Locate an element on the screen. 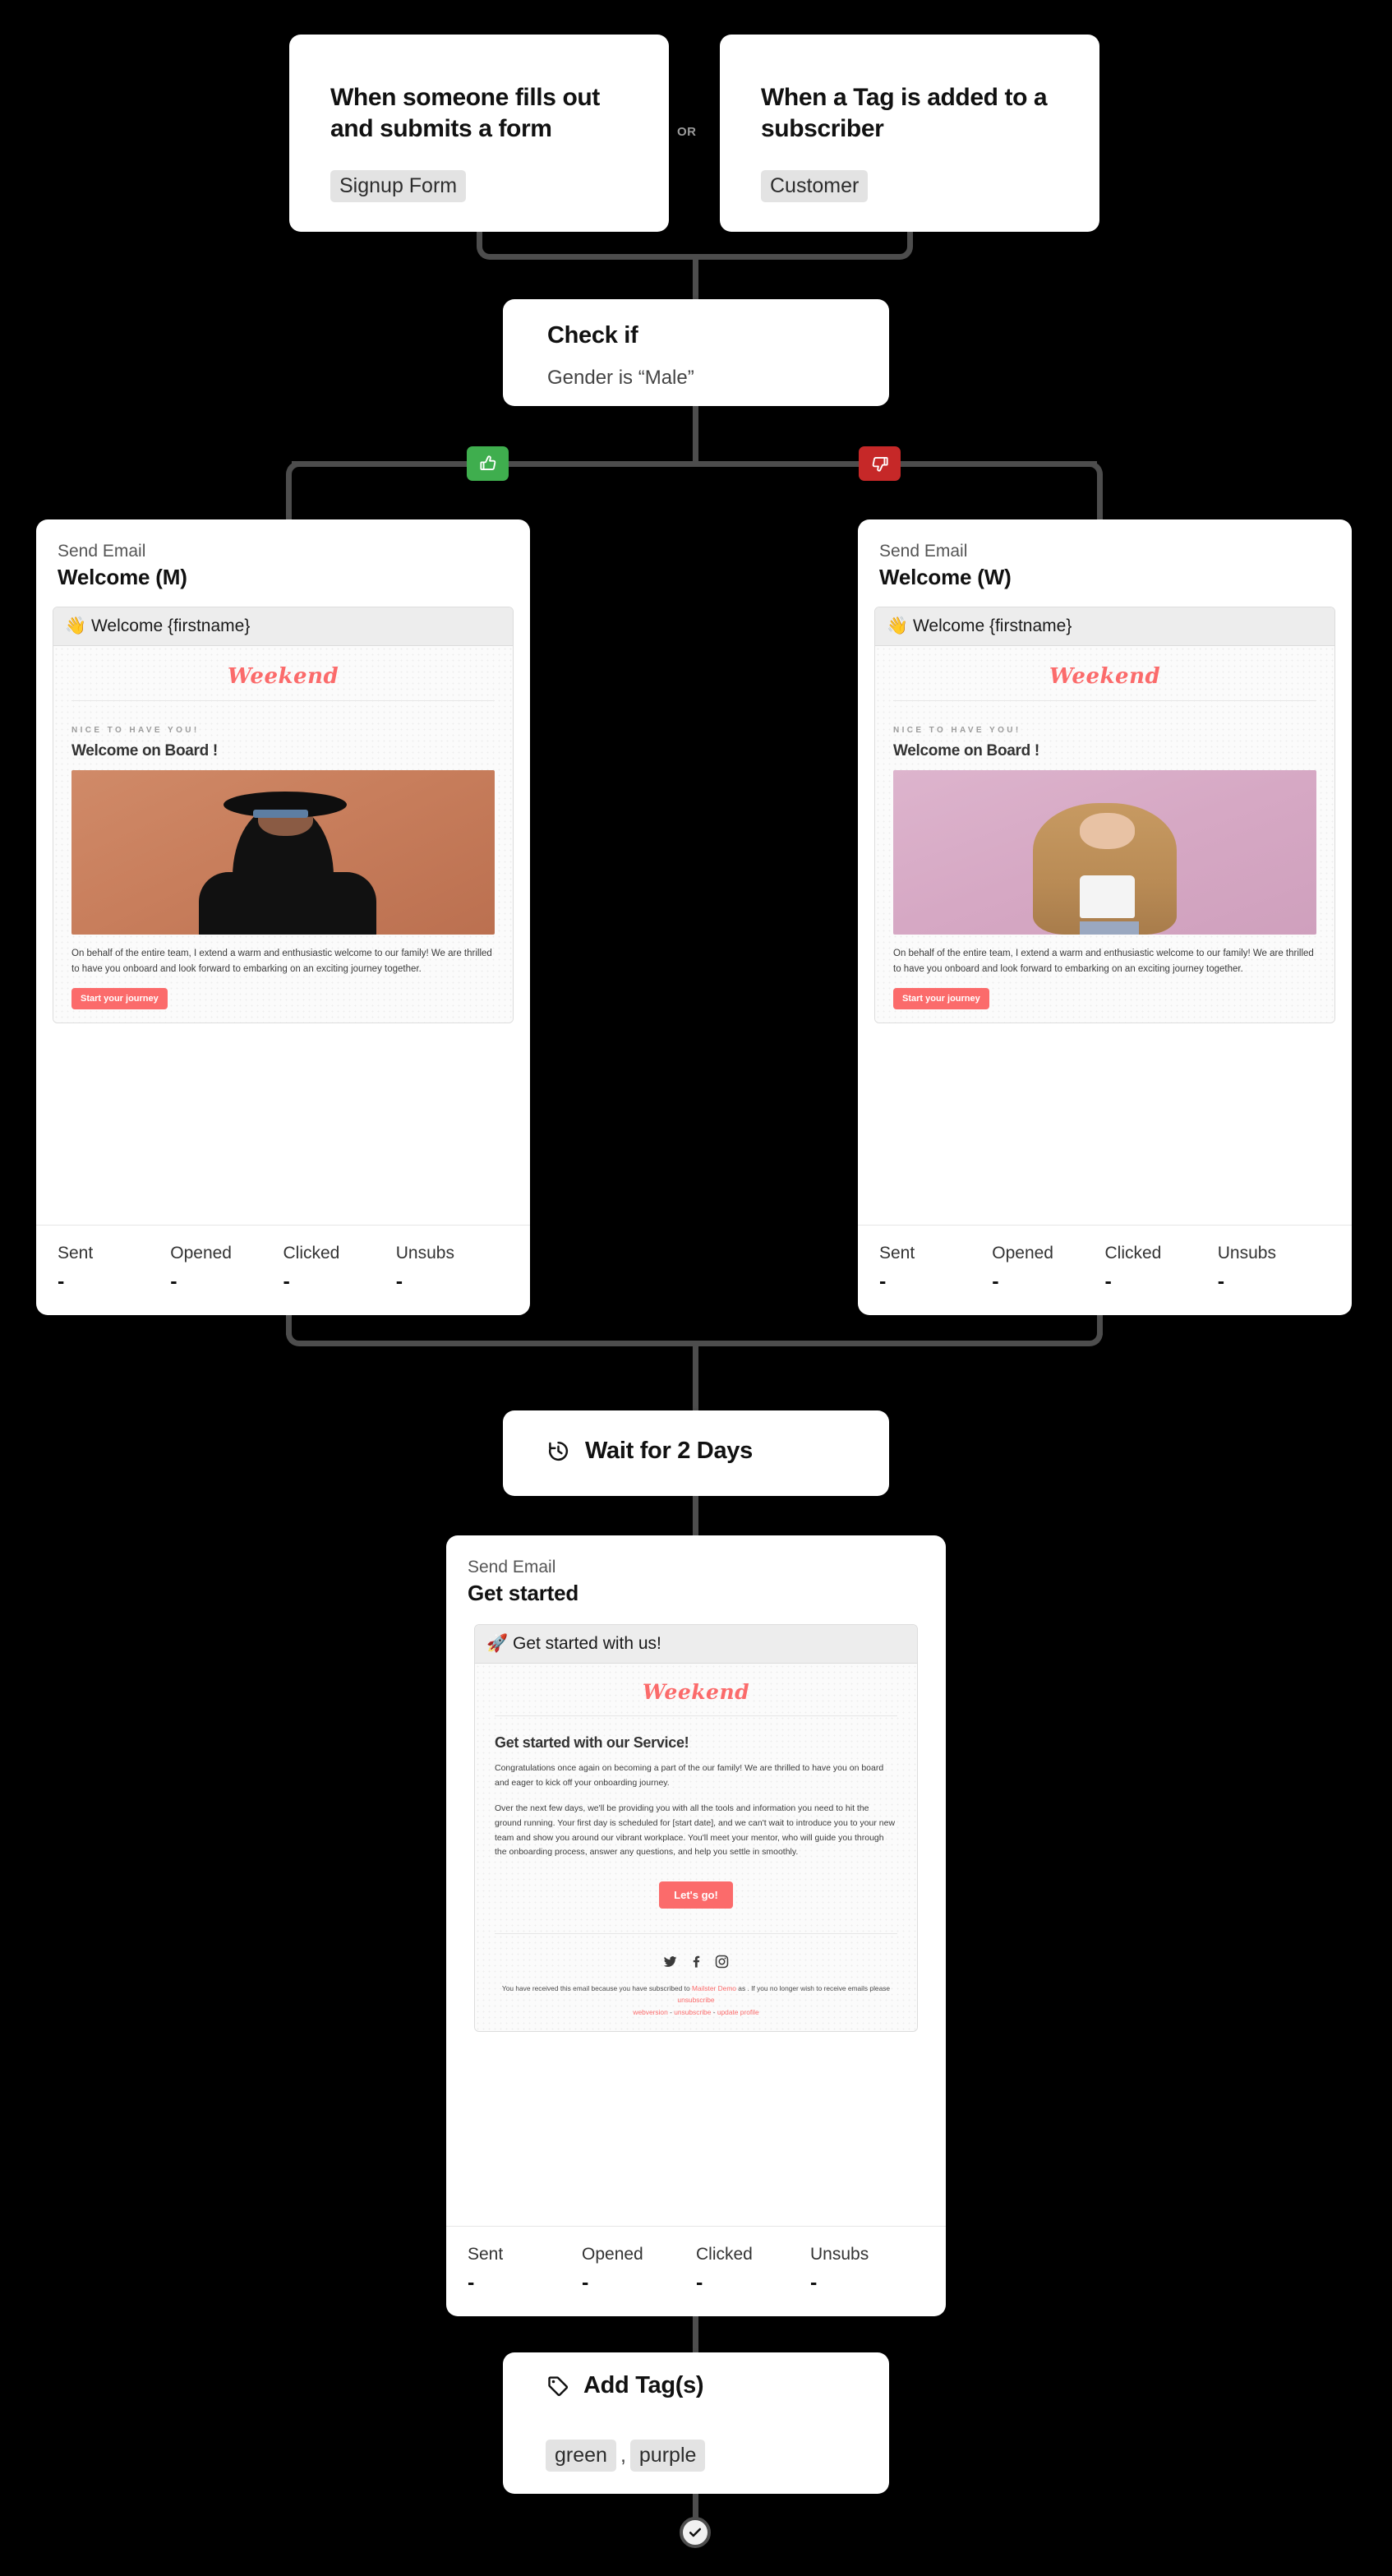 This screenshot has width=1392, height=2576. email-card-header: Send Email Get started is located at coordinates (696, 1571).